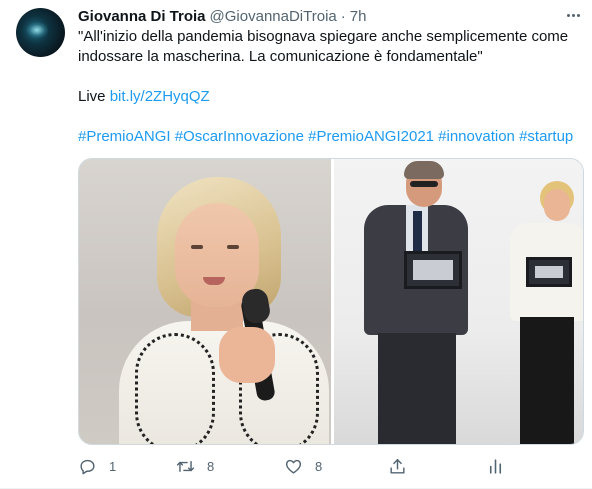  I want to click on live-link: bit.ly/2ZHyqQZ, so click(160, 96).